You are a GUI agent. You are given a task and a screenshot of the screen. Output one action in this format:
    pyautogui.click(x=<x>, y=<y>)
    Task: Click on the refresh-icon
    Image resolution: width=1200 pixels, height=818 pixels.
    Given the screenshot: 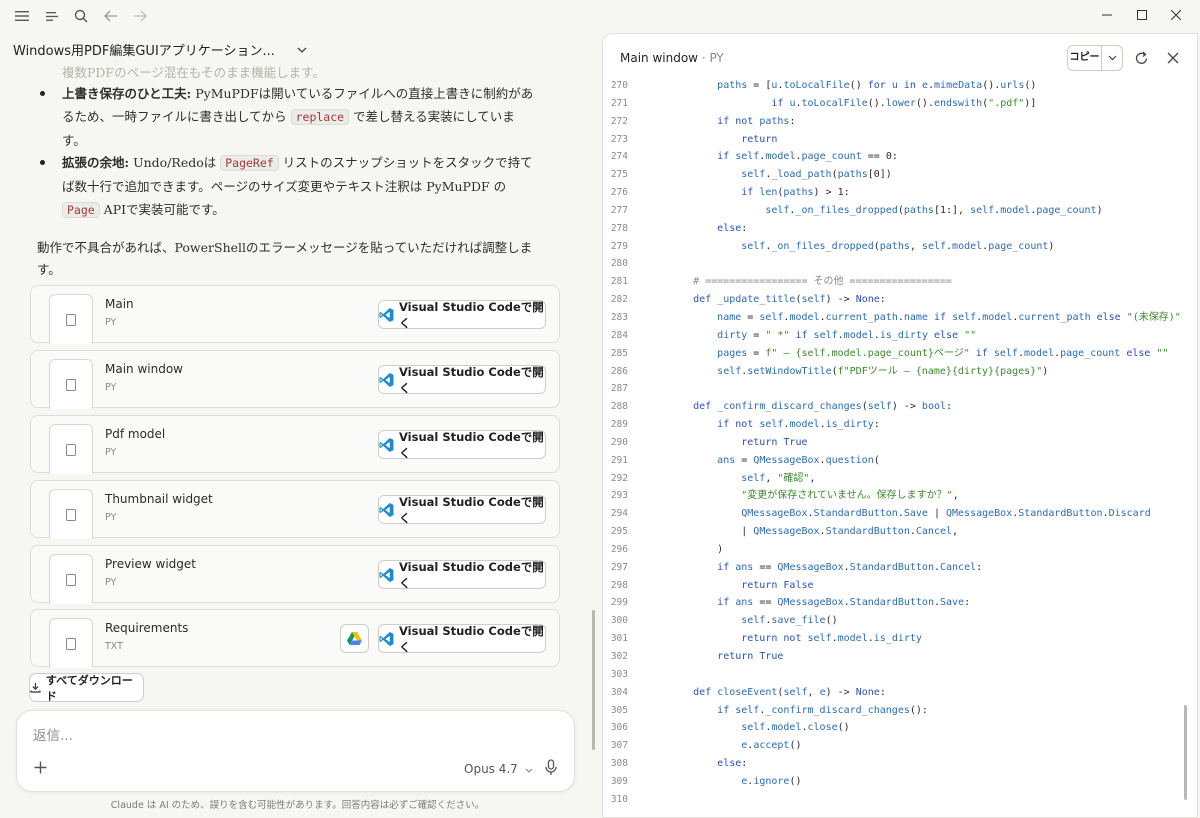 What is the action you would take?
    pyautogui.click(x=1141, y=58)
    